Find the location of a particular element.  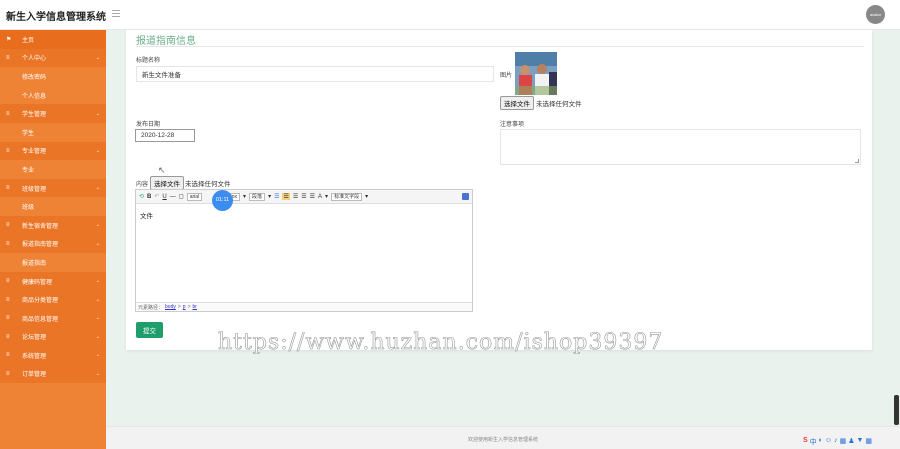

path-item-br: br is located at coordinates (194, 307).